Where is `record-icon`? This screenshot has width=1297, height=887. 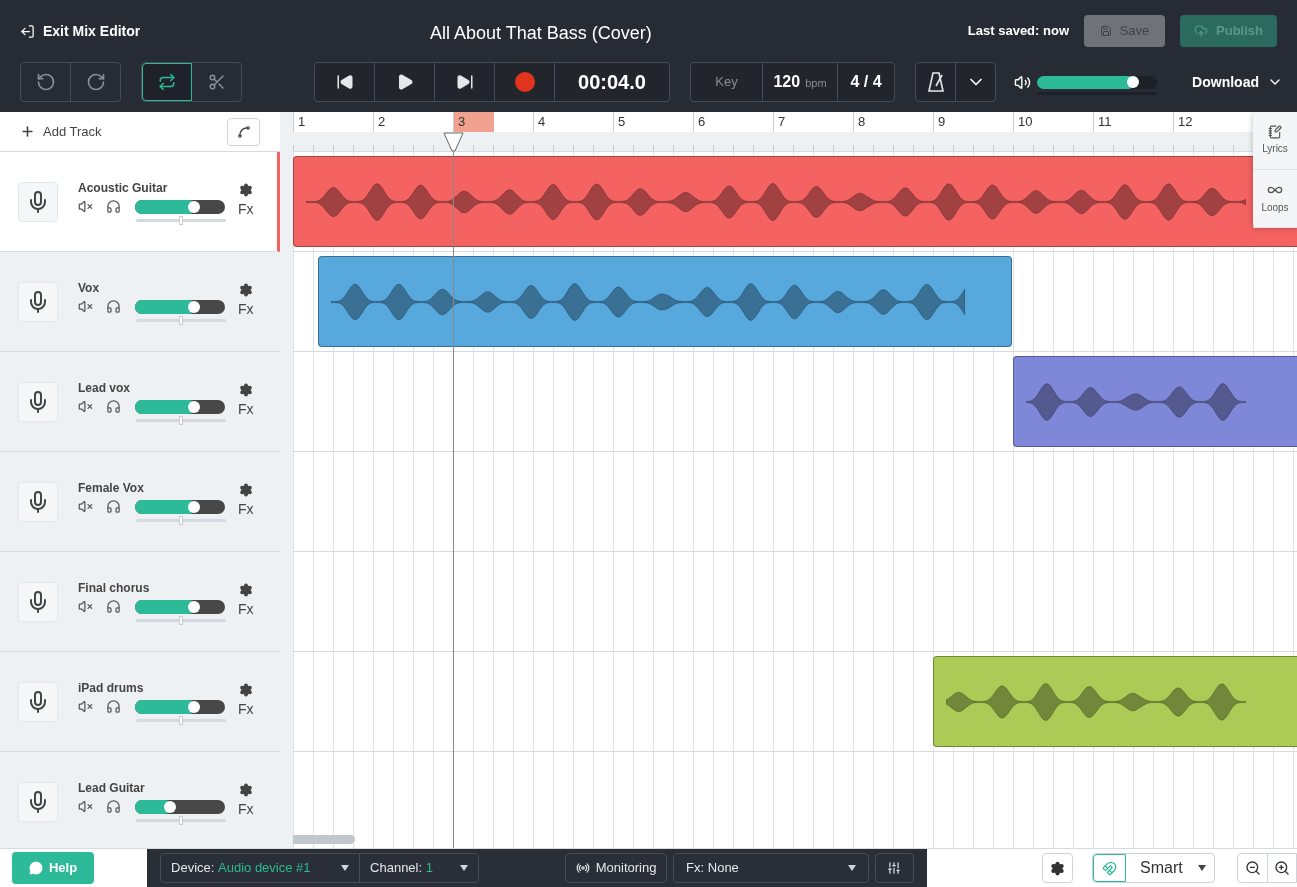
record-icon is located at coordinates (524, 82).